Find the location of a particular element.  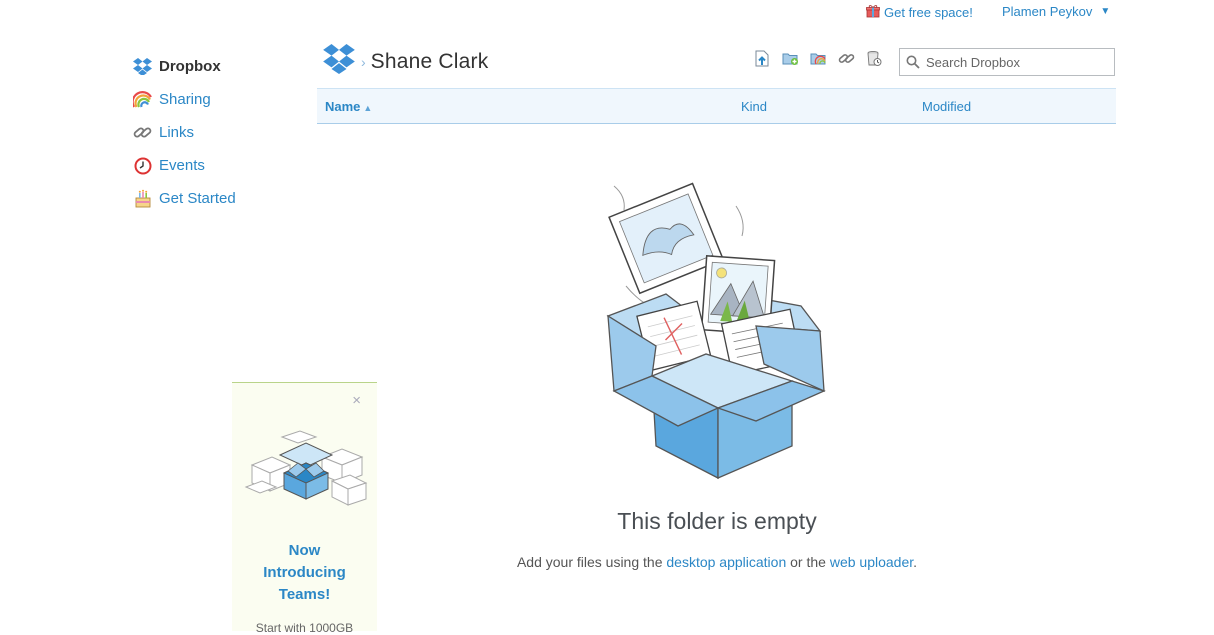

sidebar-item-events: Events is located at coordinates (218, 165).